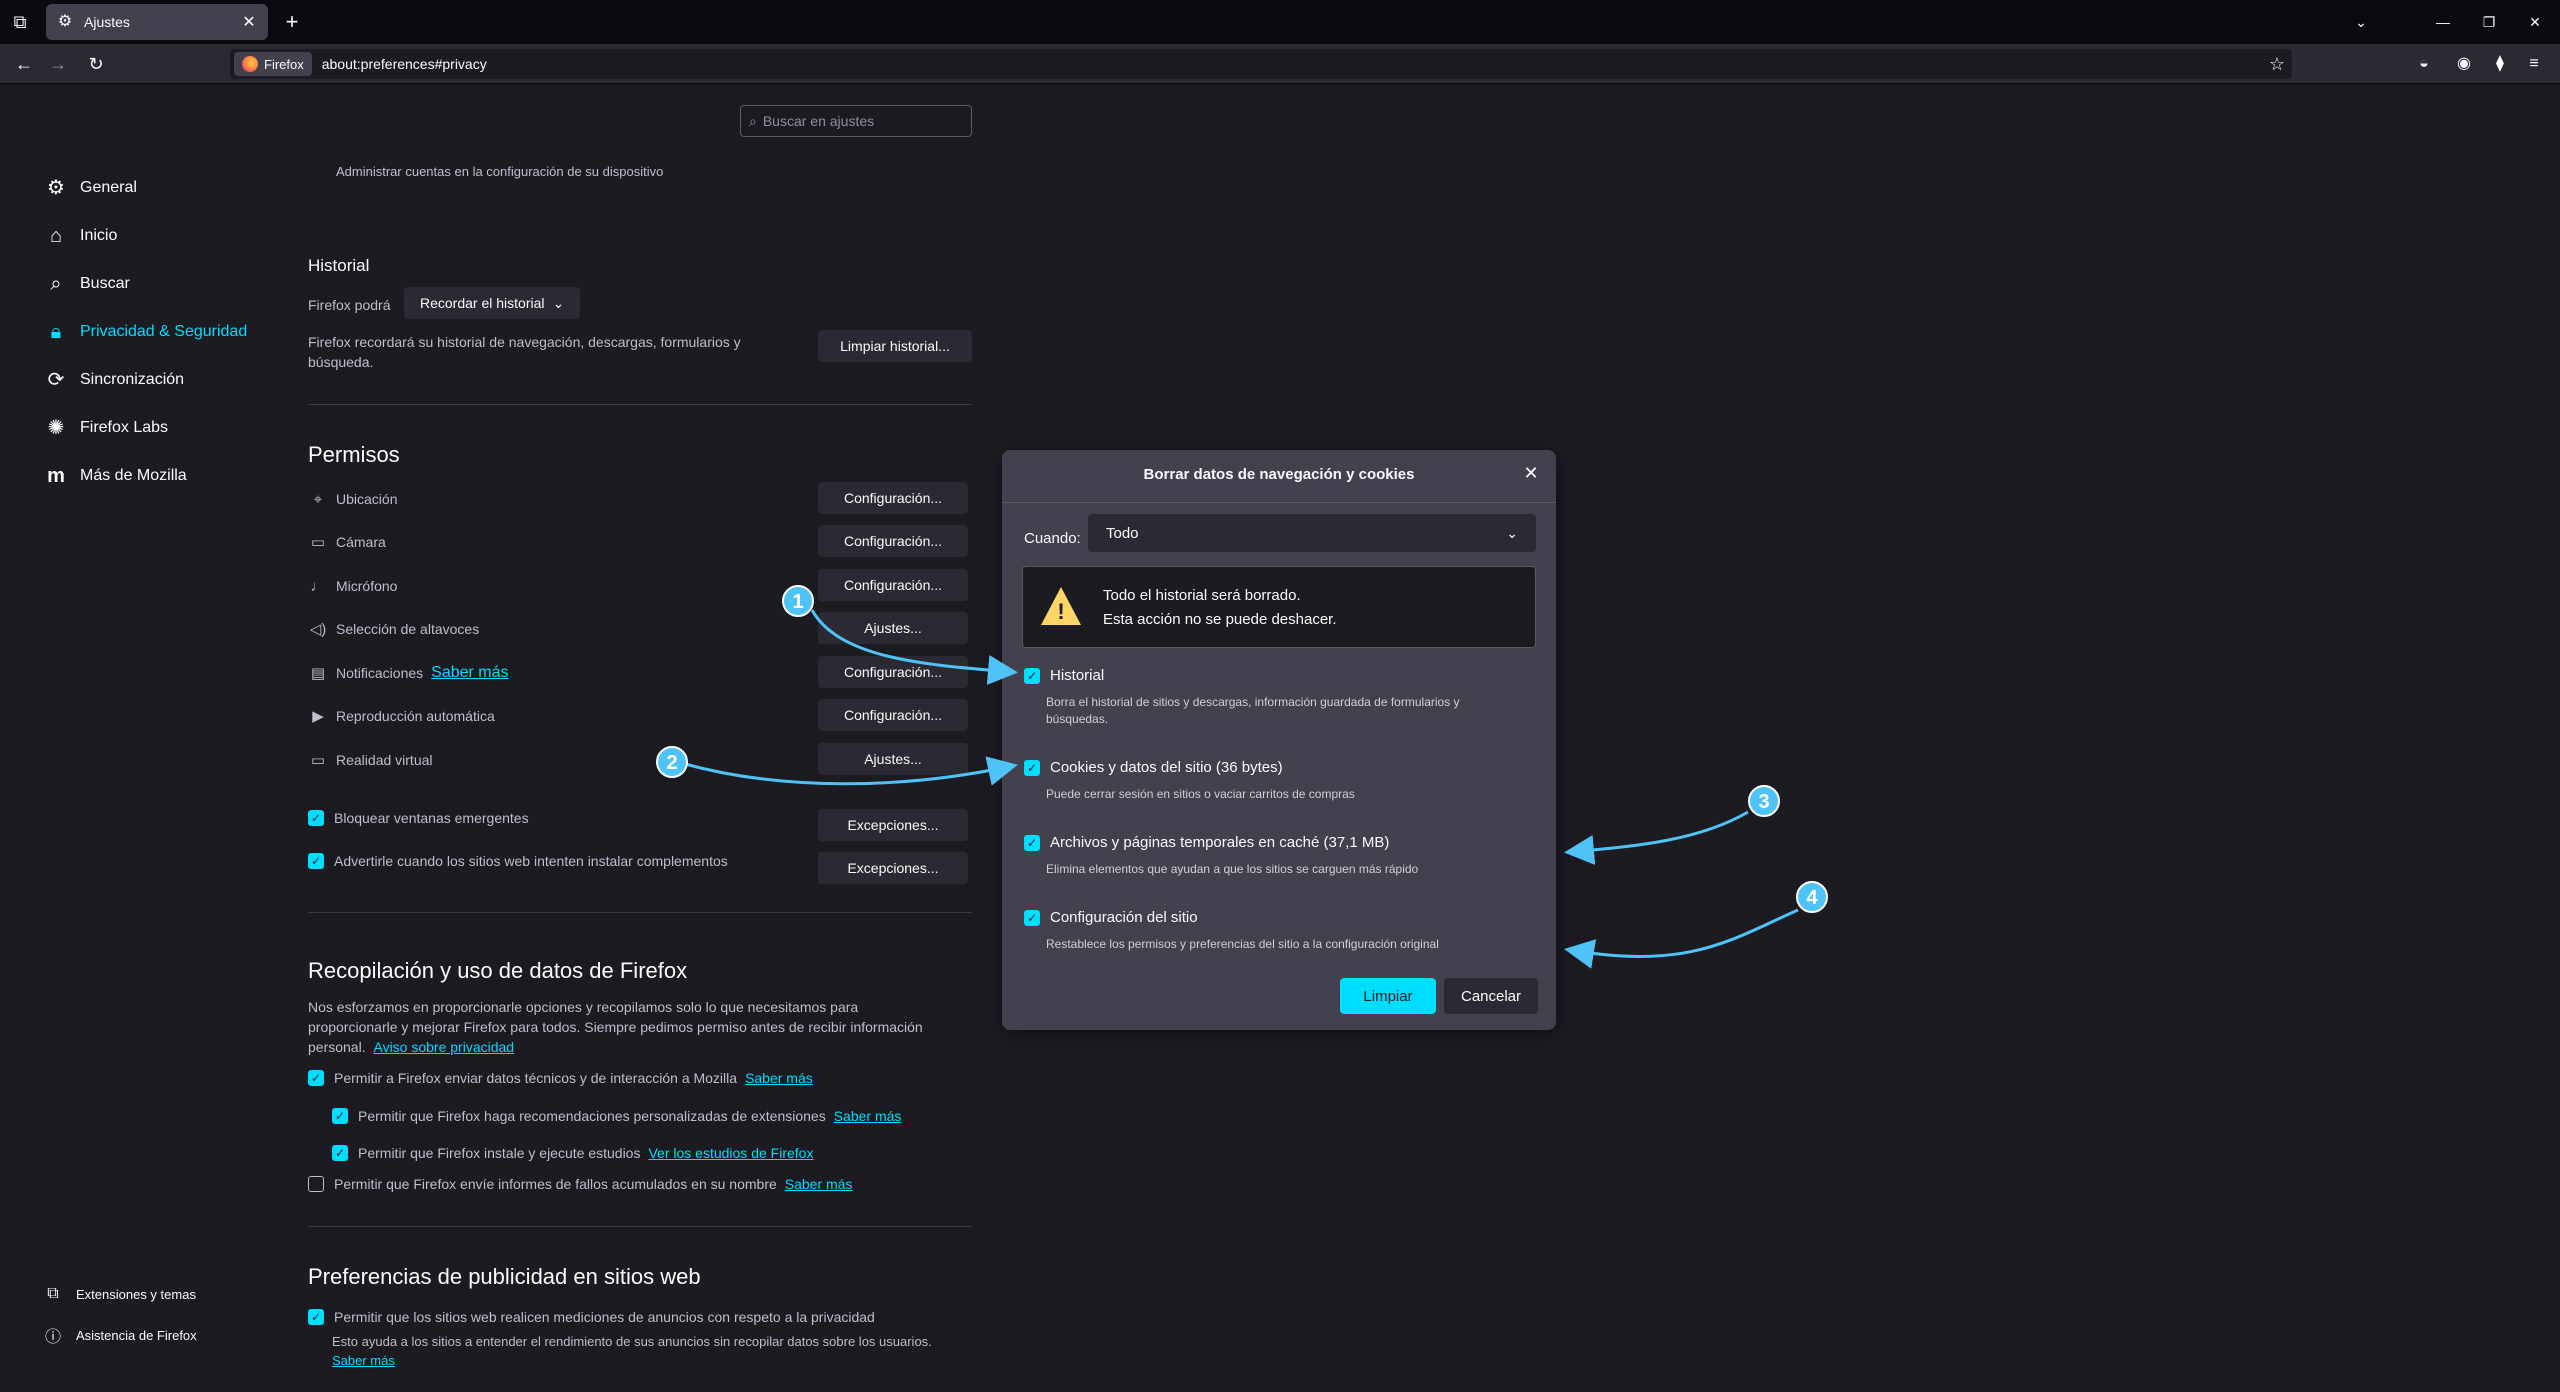 The height and width of the screenshot is (1392, 2560). I want to click on sidebar-item-label: Más de Mozilla, so click(133, 475).